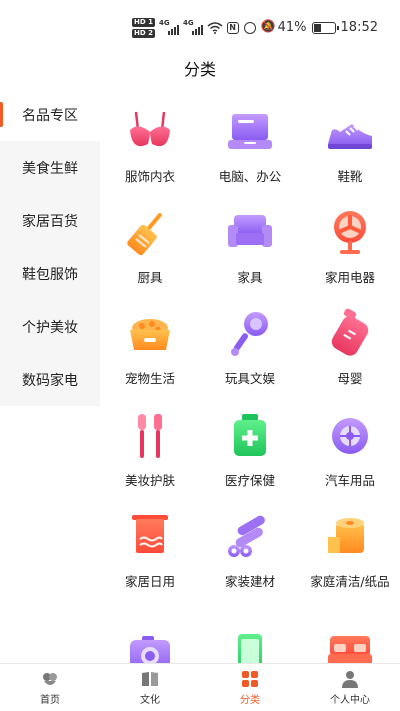 The width and height of the screenshot is (400, 711). I want to click on status-right: N 🔕 41% 18:52, so click(302, 26).